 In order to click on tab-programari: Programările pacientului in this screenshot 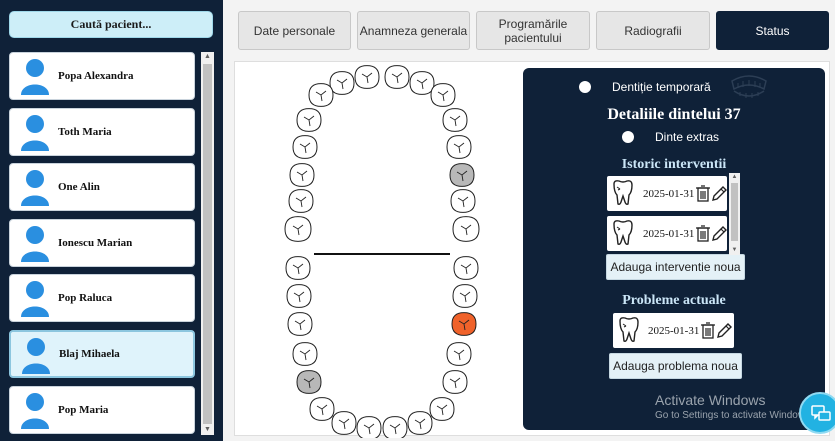, I will do `click(533, 30)`.